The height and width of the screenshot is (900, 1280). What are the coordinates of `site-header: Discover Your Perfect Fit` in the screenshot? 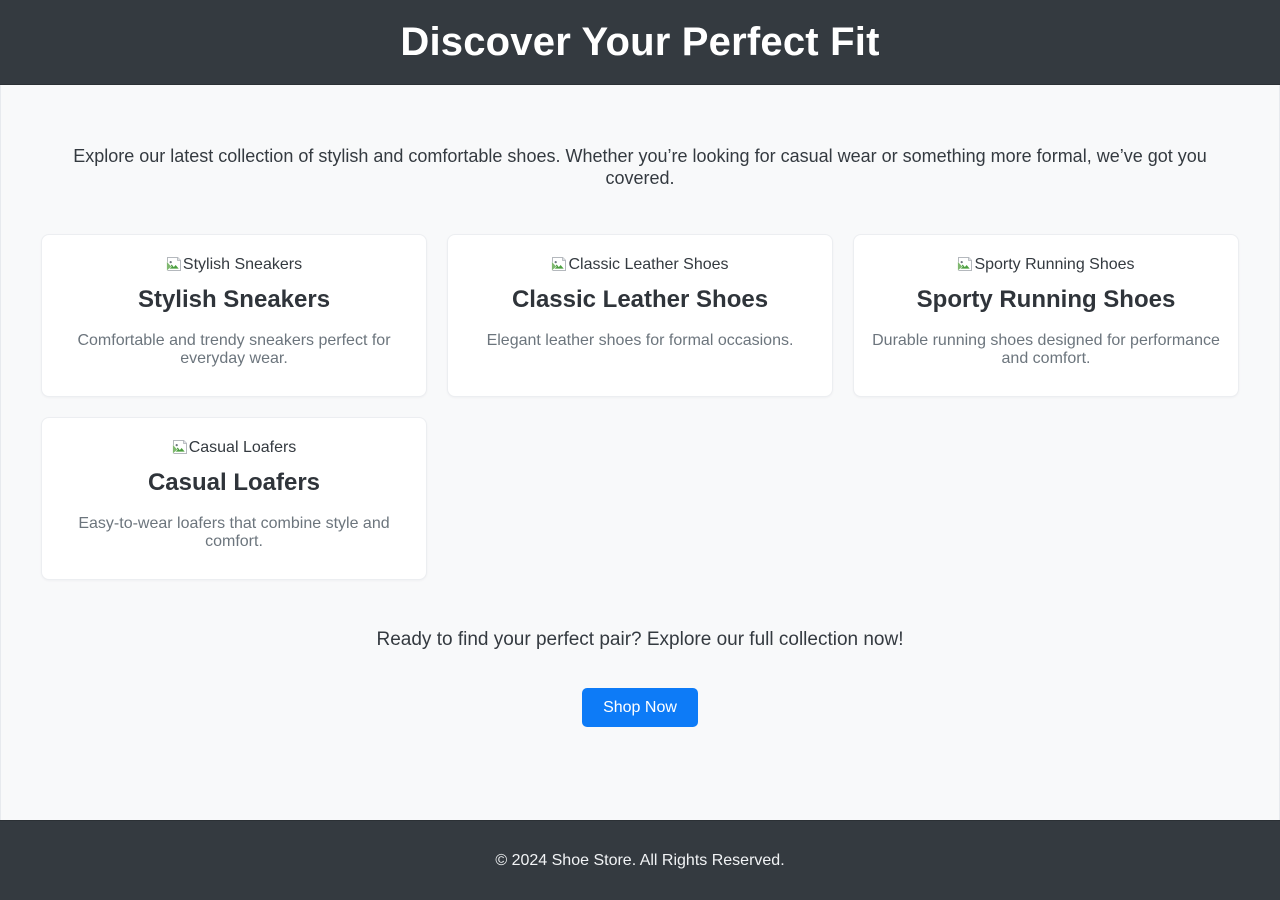 It's located at (640, 42).